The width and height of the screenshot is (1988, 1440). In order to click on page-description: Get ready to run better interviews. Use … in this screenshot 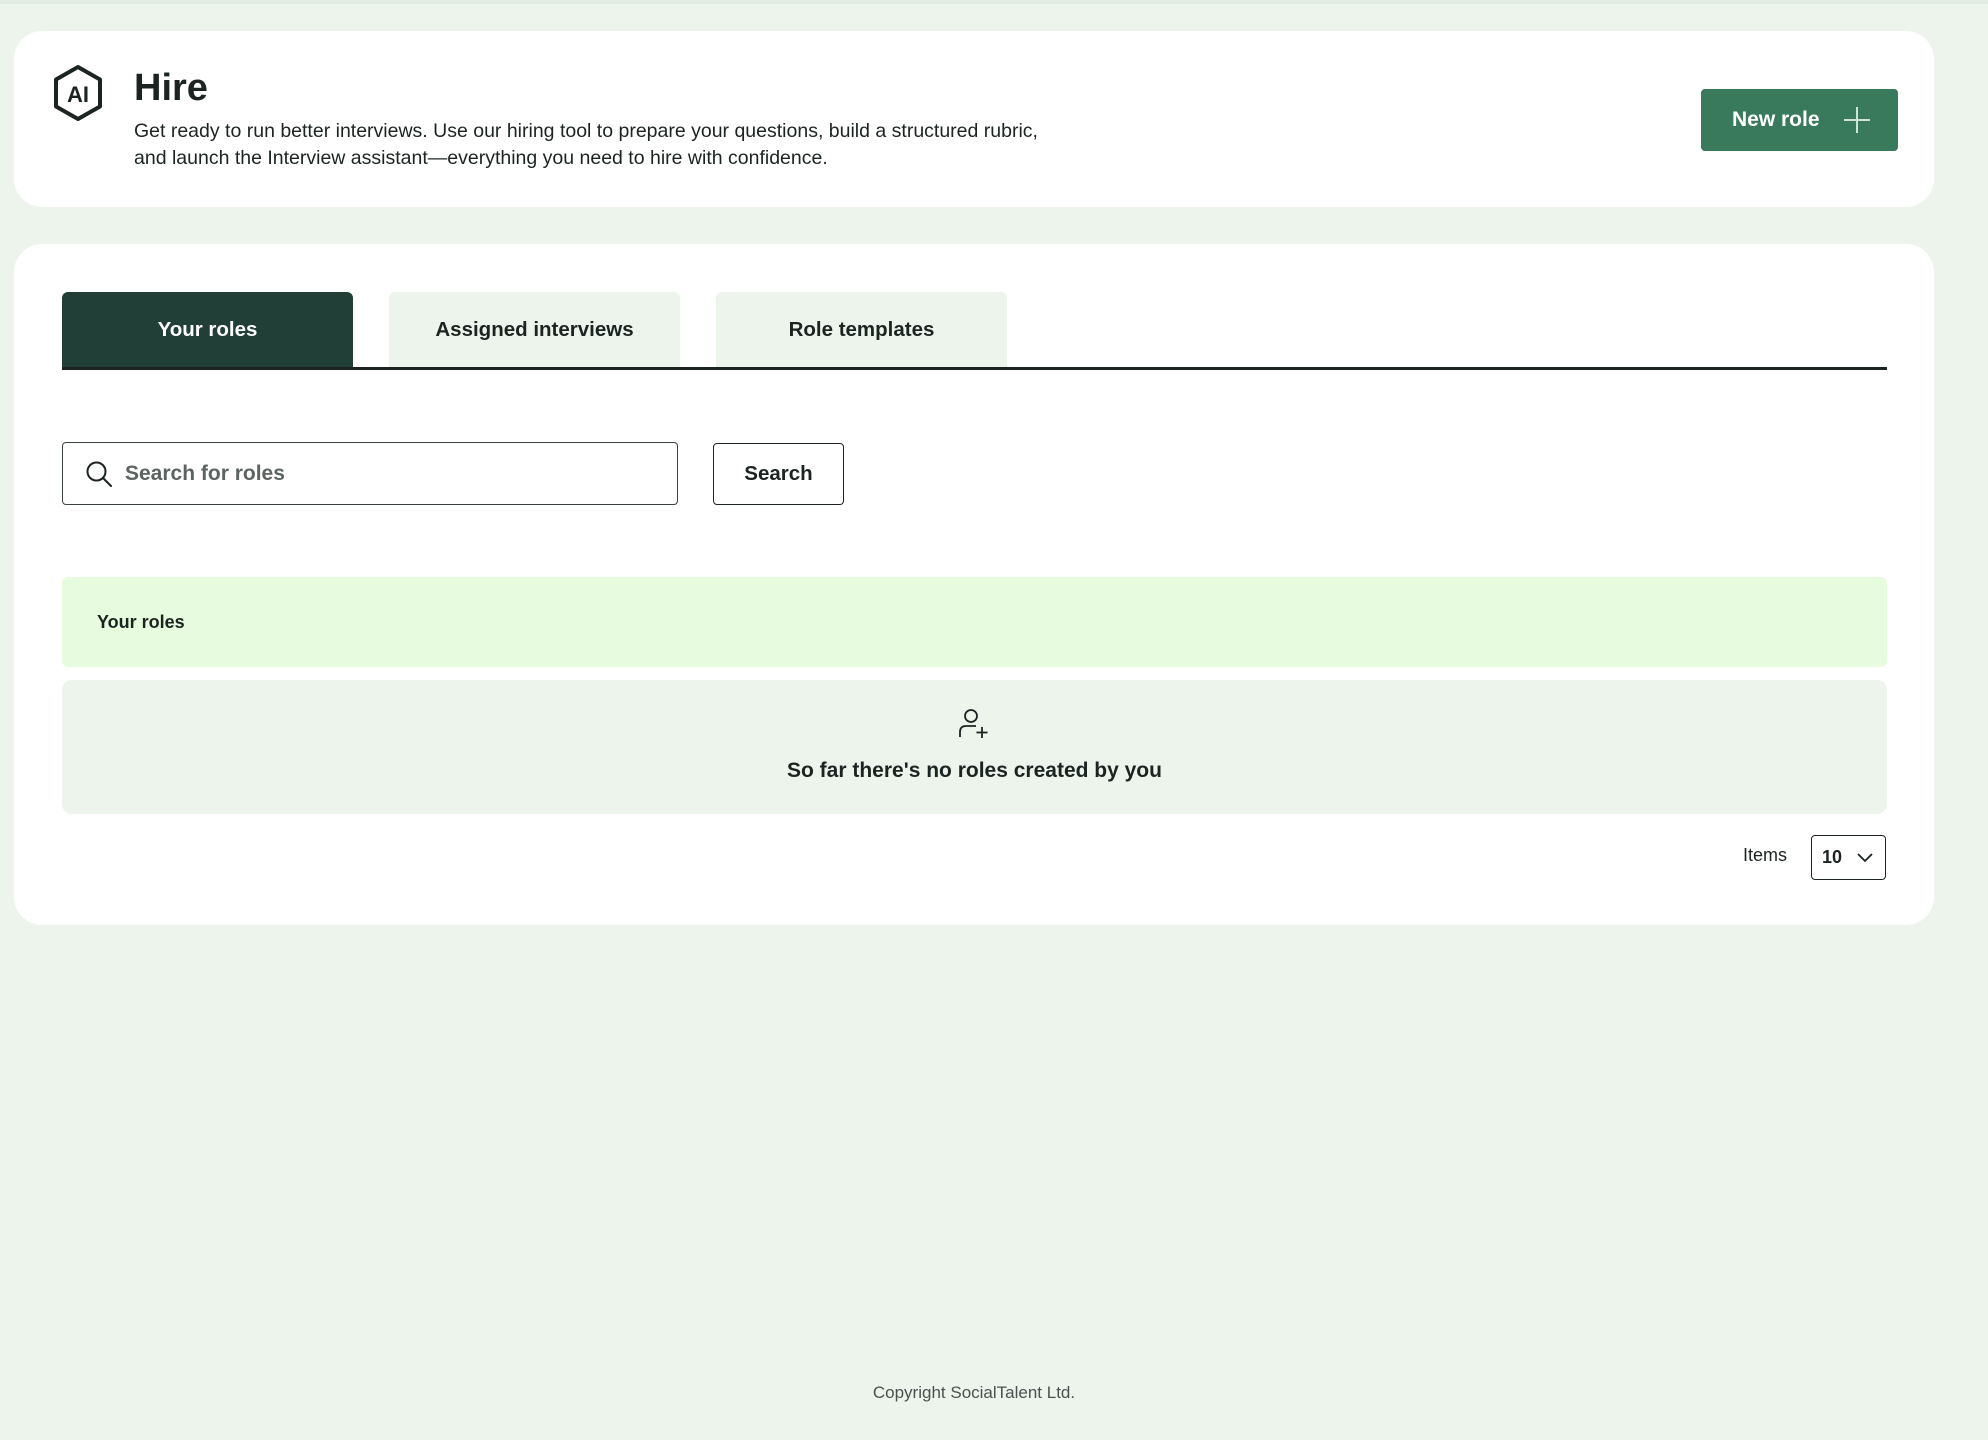, I will do `click(586, 144)`.